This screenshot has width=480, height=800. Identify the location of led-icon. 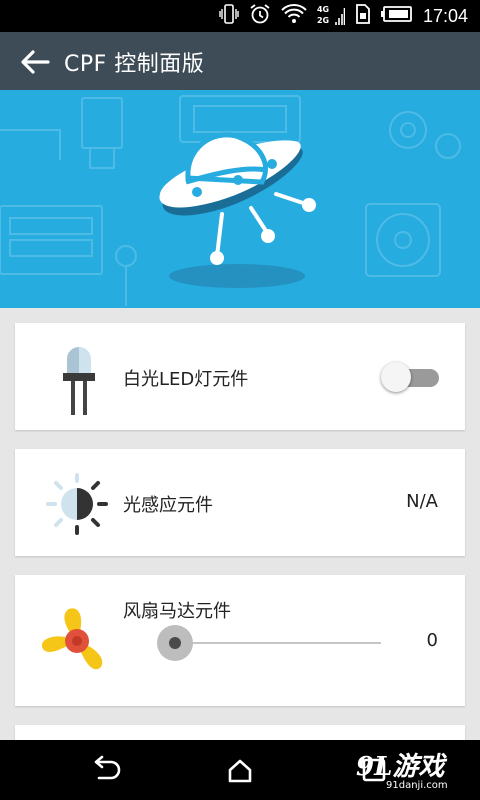
(79, 380).